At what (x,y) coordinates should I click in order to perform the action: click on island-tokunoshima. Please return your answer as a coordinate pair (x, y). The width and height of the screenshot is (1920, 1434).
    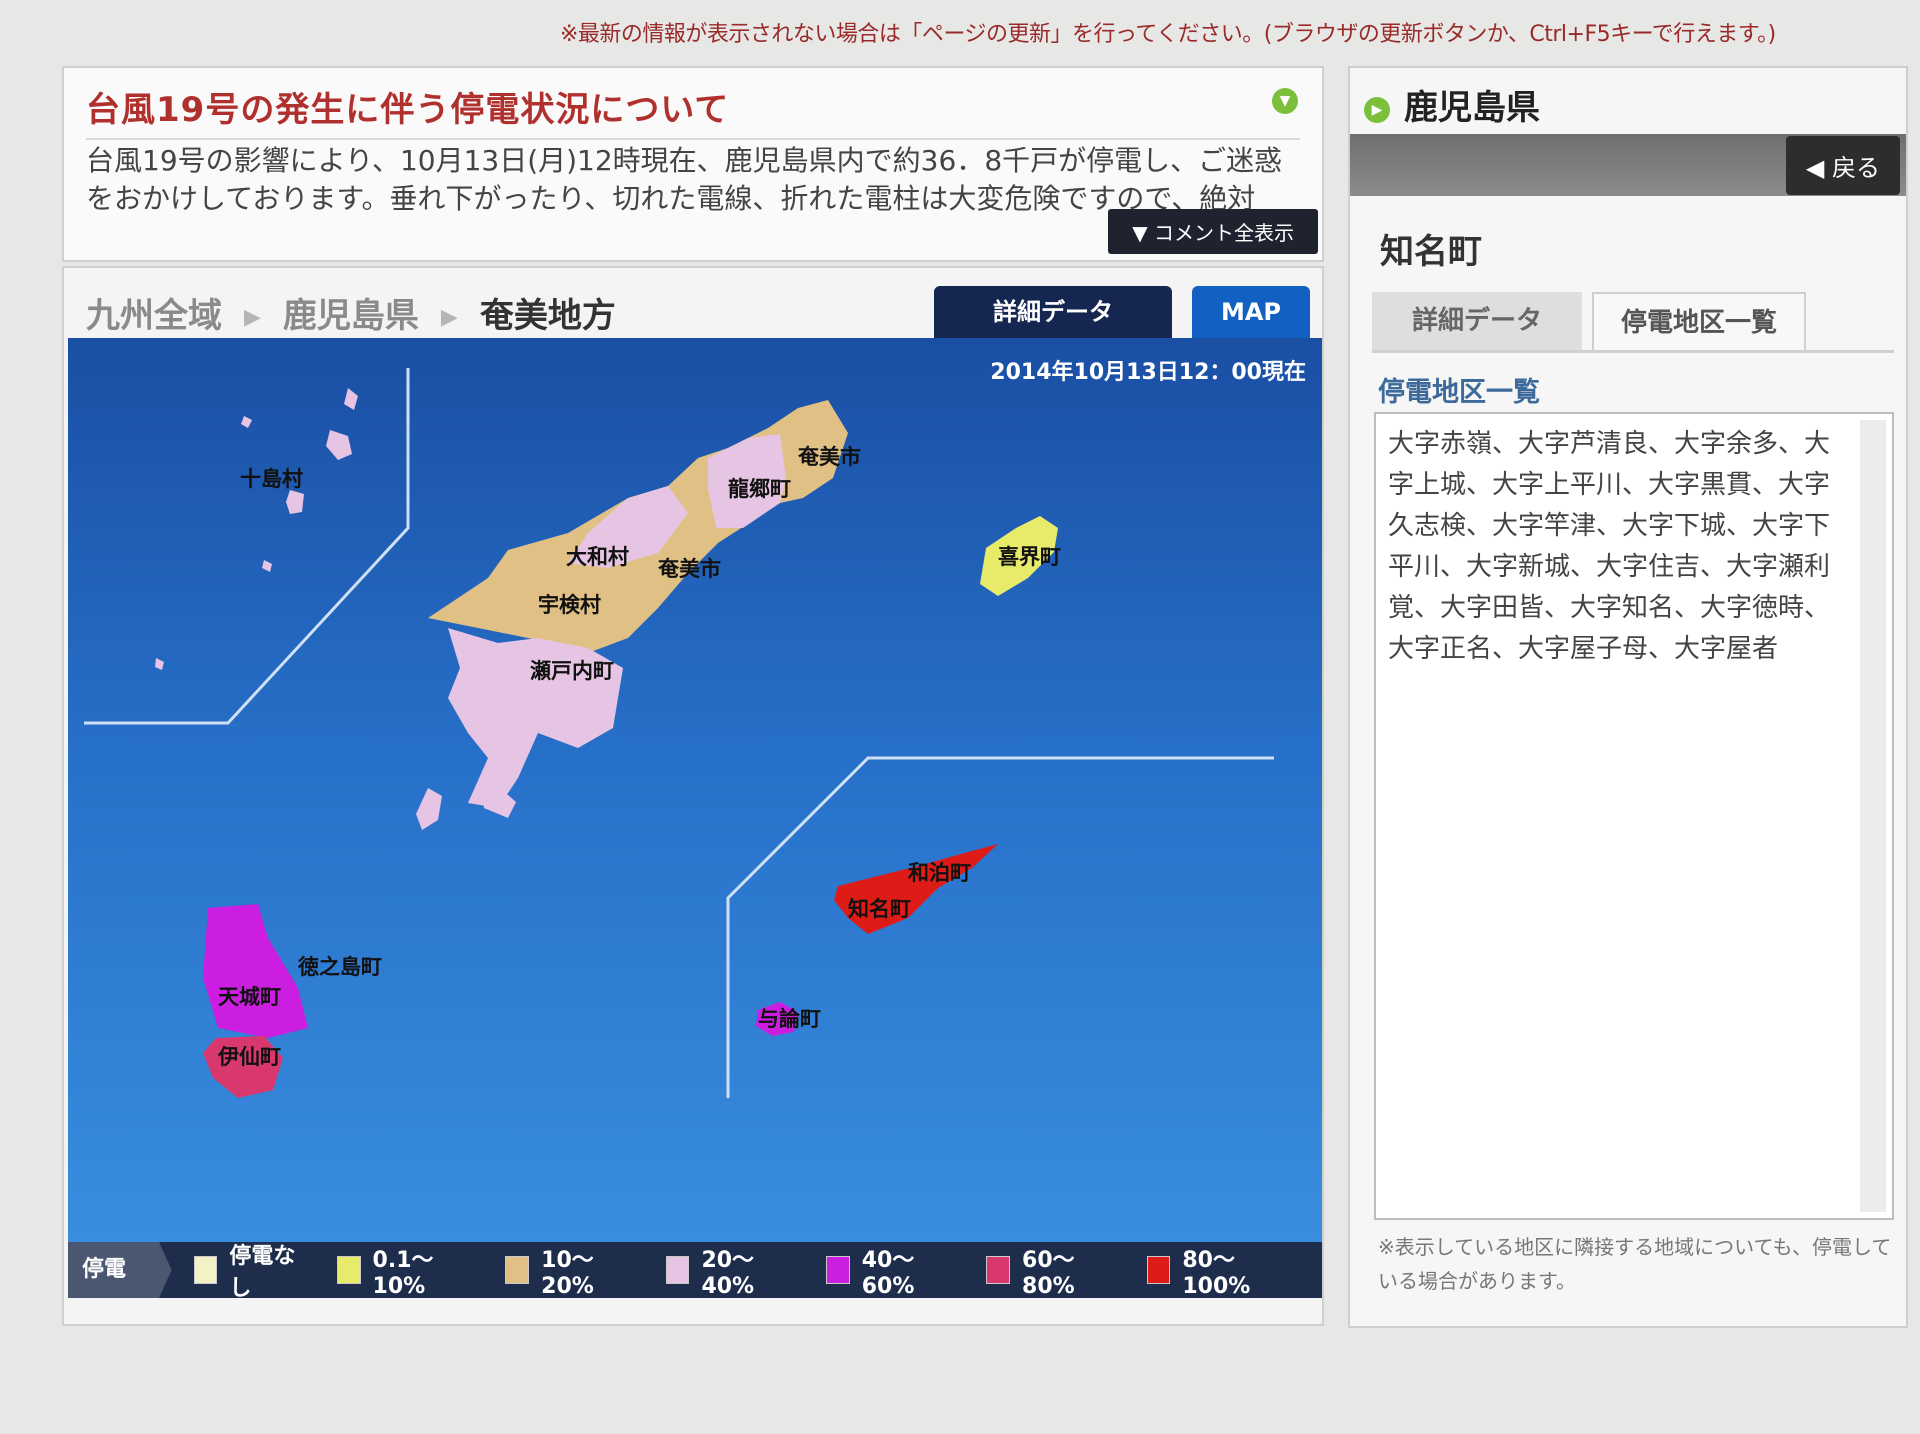
    Looking at the image, I should click on (255, 971).